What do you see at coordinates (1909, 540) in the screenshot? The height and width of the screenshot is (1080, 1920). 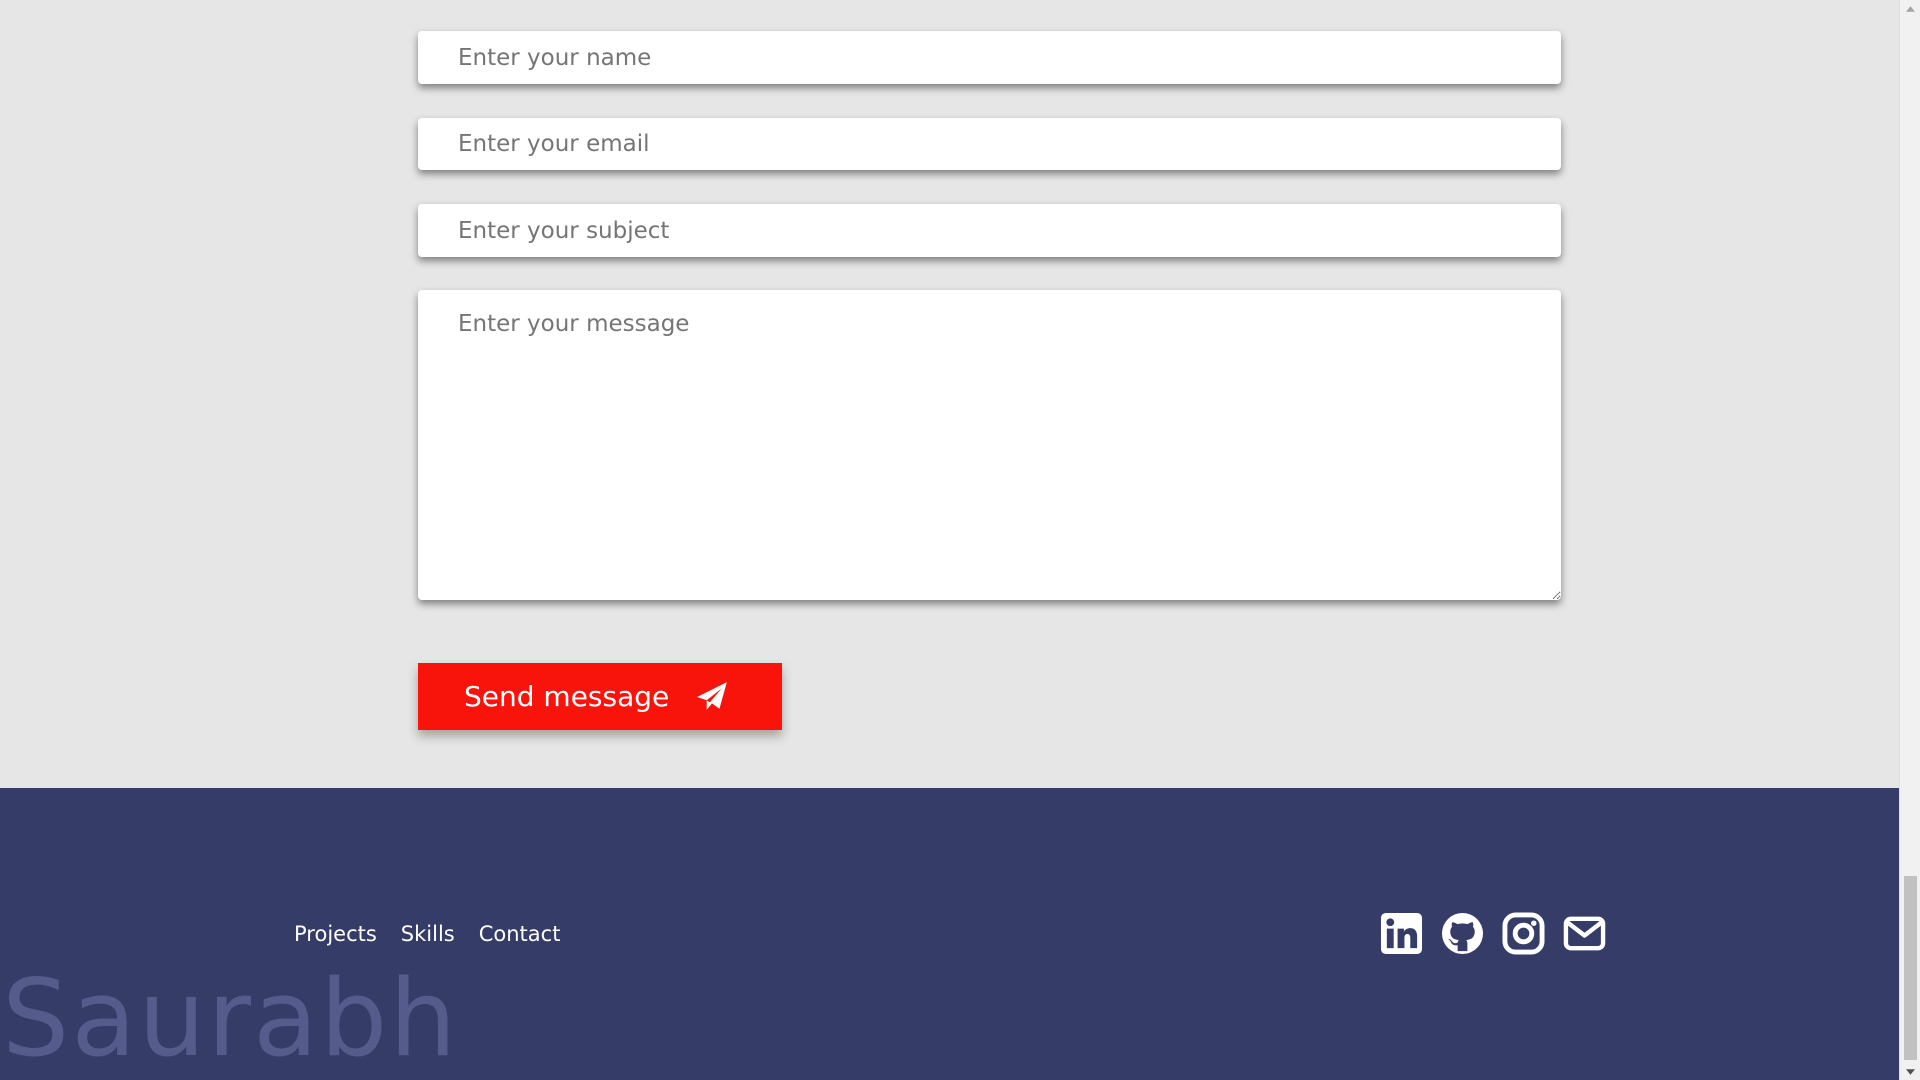 I see `vertical-scrollbar` at bounding box center [1909, 540].